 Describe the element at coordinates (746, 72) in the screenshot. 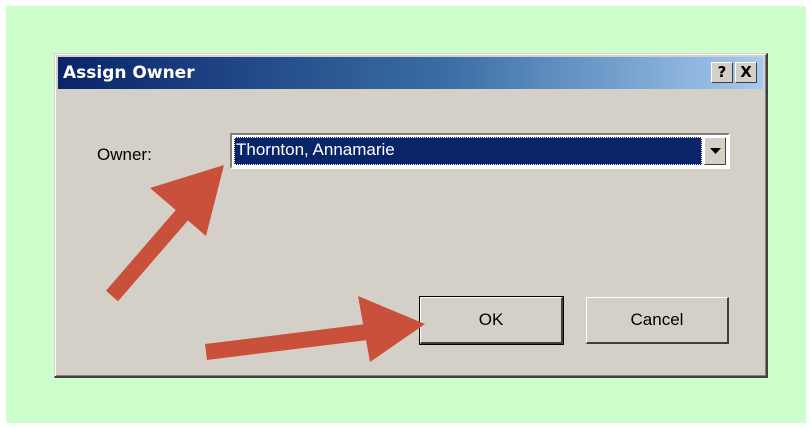

I see `close-button: X` at that location.